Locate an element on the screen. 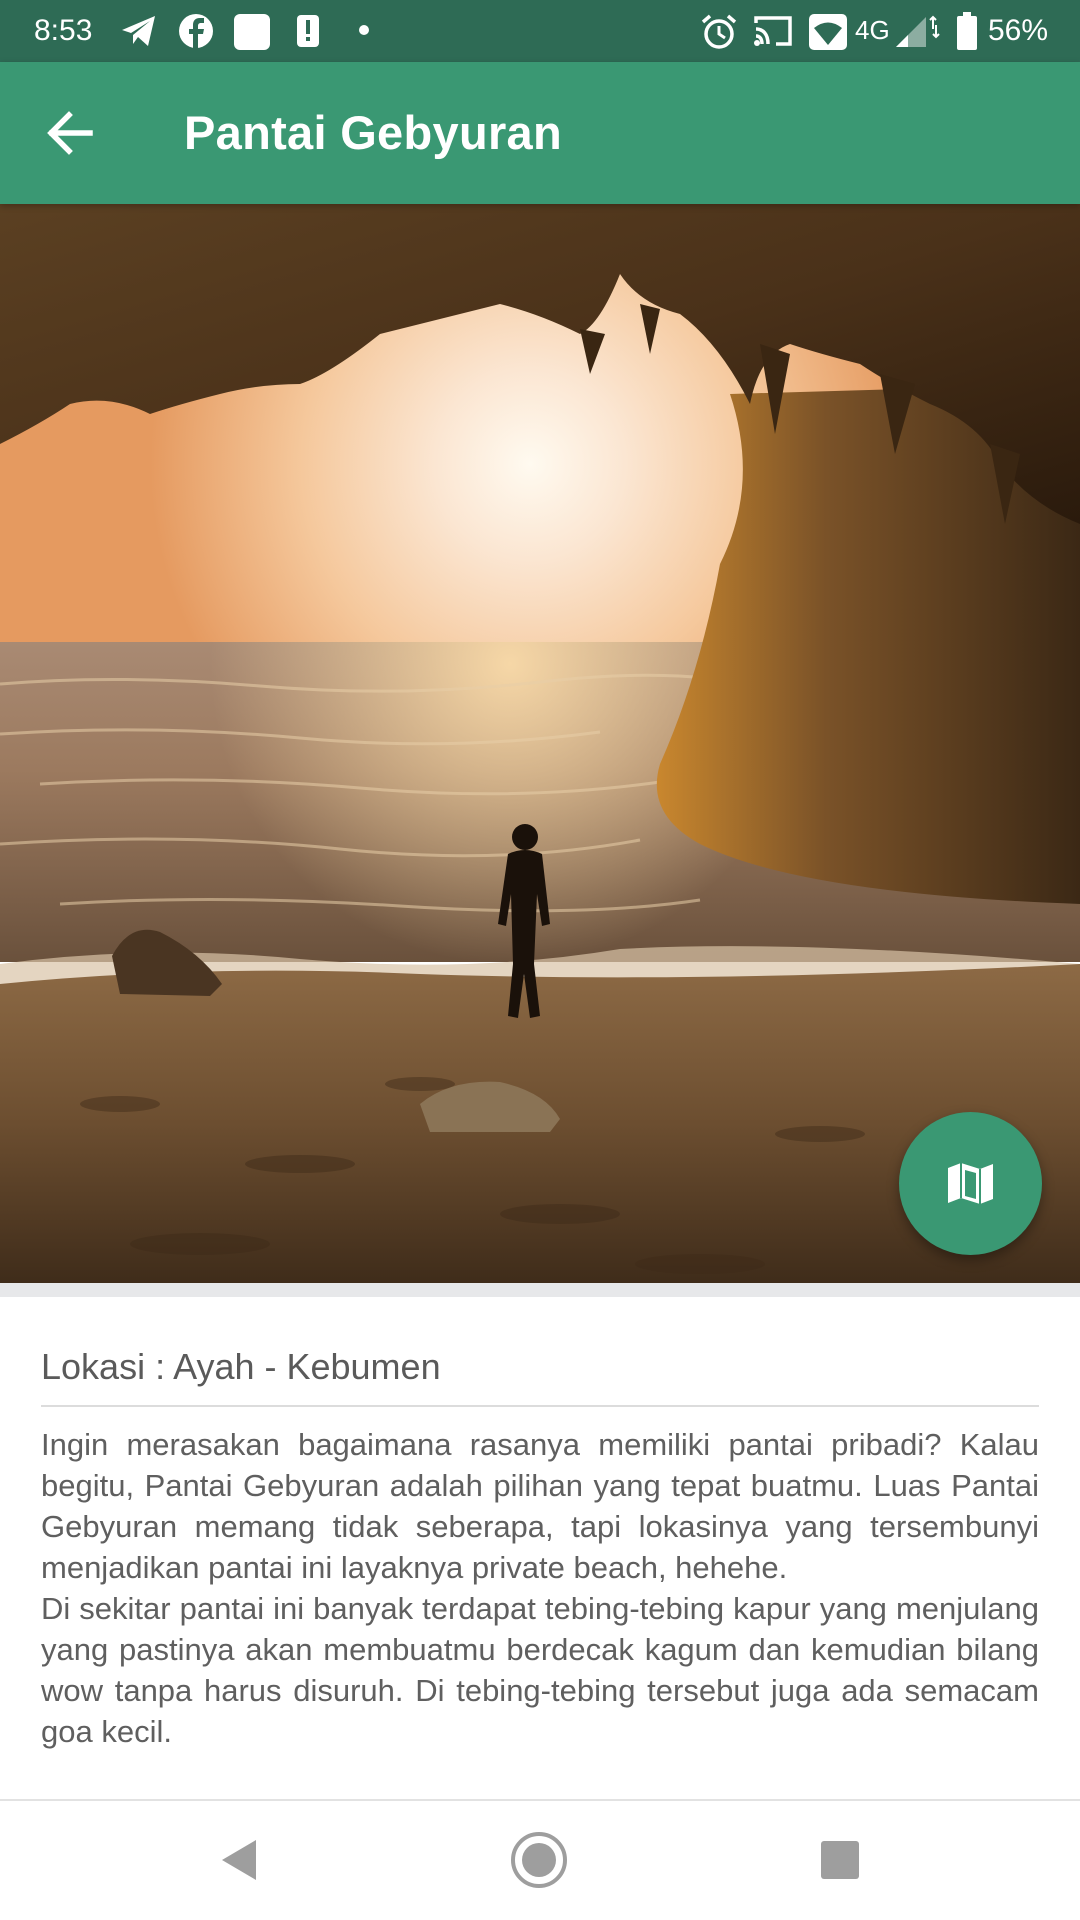 The height and width of the screenshot is (1920, 1080). facebook-icon is located at coordinates (196, 31).